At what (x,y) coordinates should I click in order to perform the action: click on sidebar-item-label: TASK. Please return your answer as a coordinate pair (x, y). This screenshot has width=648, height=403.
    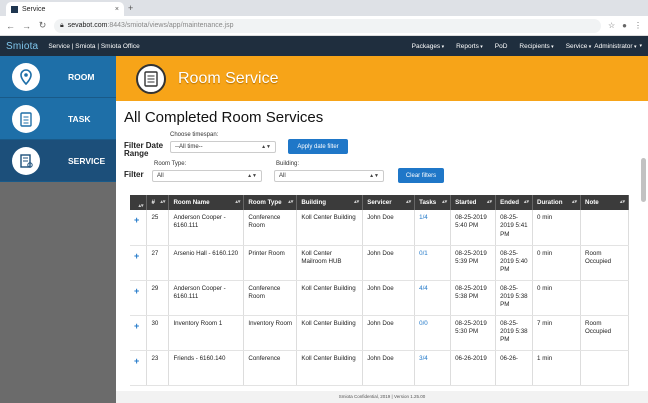
    Looking at the image, I should click on (79, 118).